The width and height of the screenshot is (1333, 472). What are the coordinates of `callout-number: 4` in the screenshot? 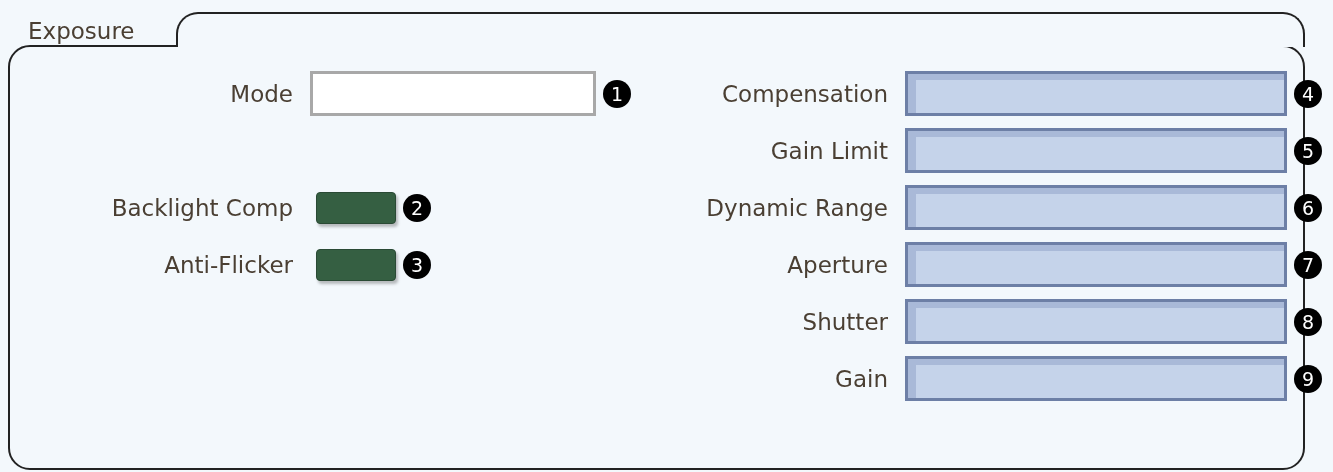 It's located at (1308, 93).